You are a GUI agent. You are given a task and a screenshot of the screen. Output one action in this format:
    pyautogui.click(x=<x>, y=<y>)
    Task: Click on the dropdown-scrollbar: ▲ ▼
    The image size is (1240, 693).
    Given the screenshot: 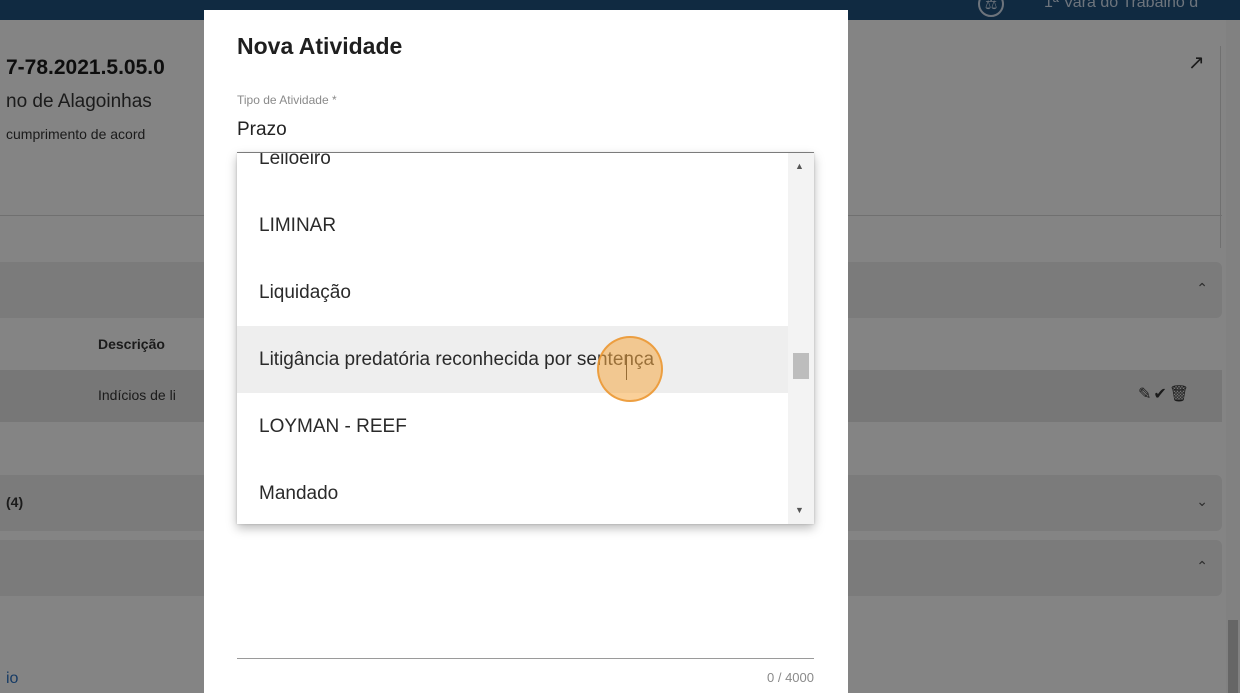 What is the action you would take?
    pyautogui.click(x=801, y=338)
    